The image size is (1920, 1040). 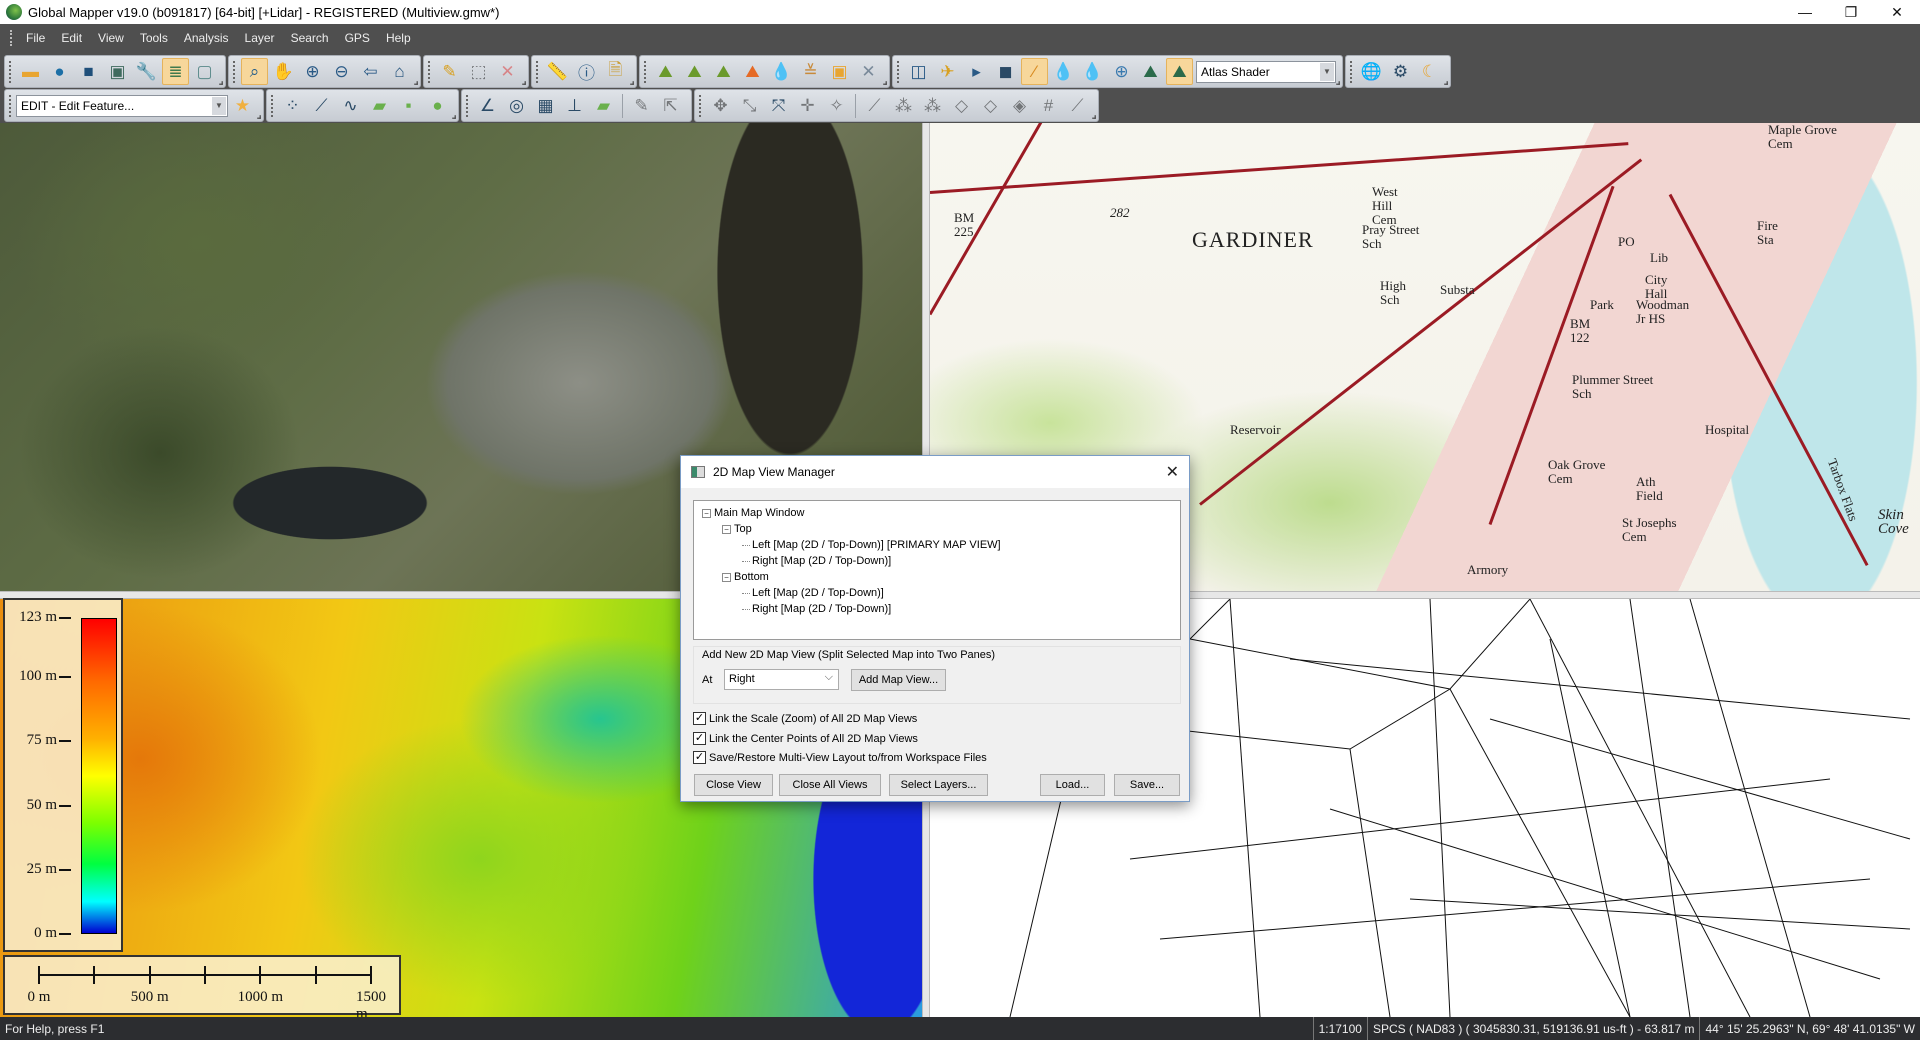 What do you see at coordinates (836, 105) in the screenshot?
I see `scale-icon: ✧` at bounding box center [836, 105].